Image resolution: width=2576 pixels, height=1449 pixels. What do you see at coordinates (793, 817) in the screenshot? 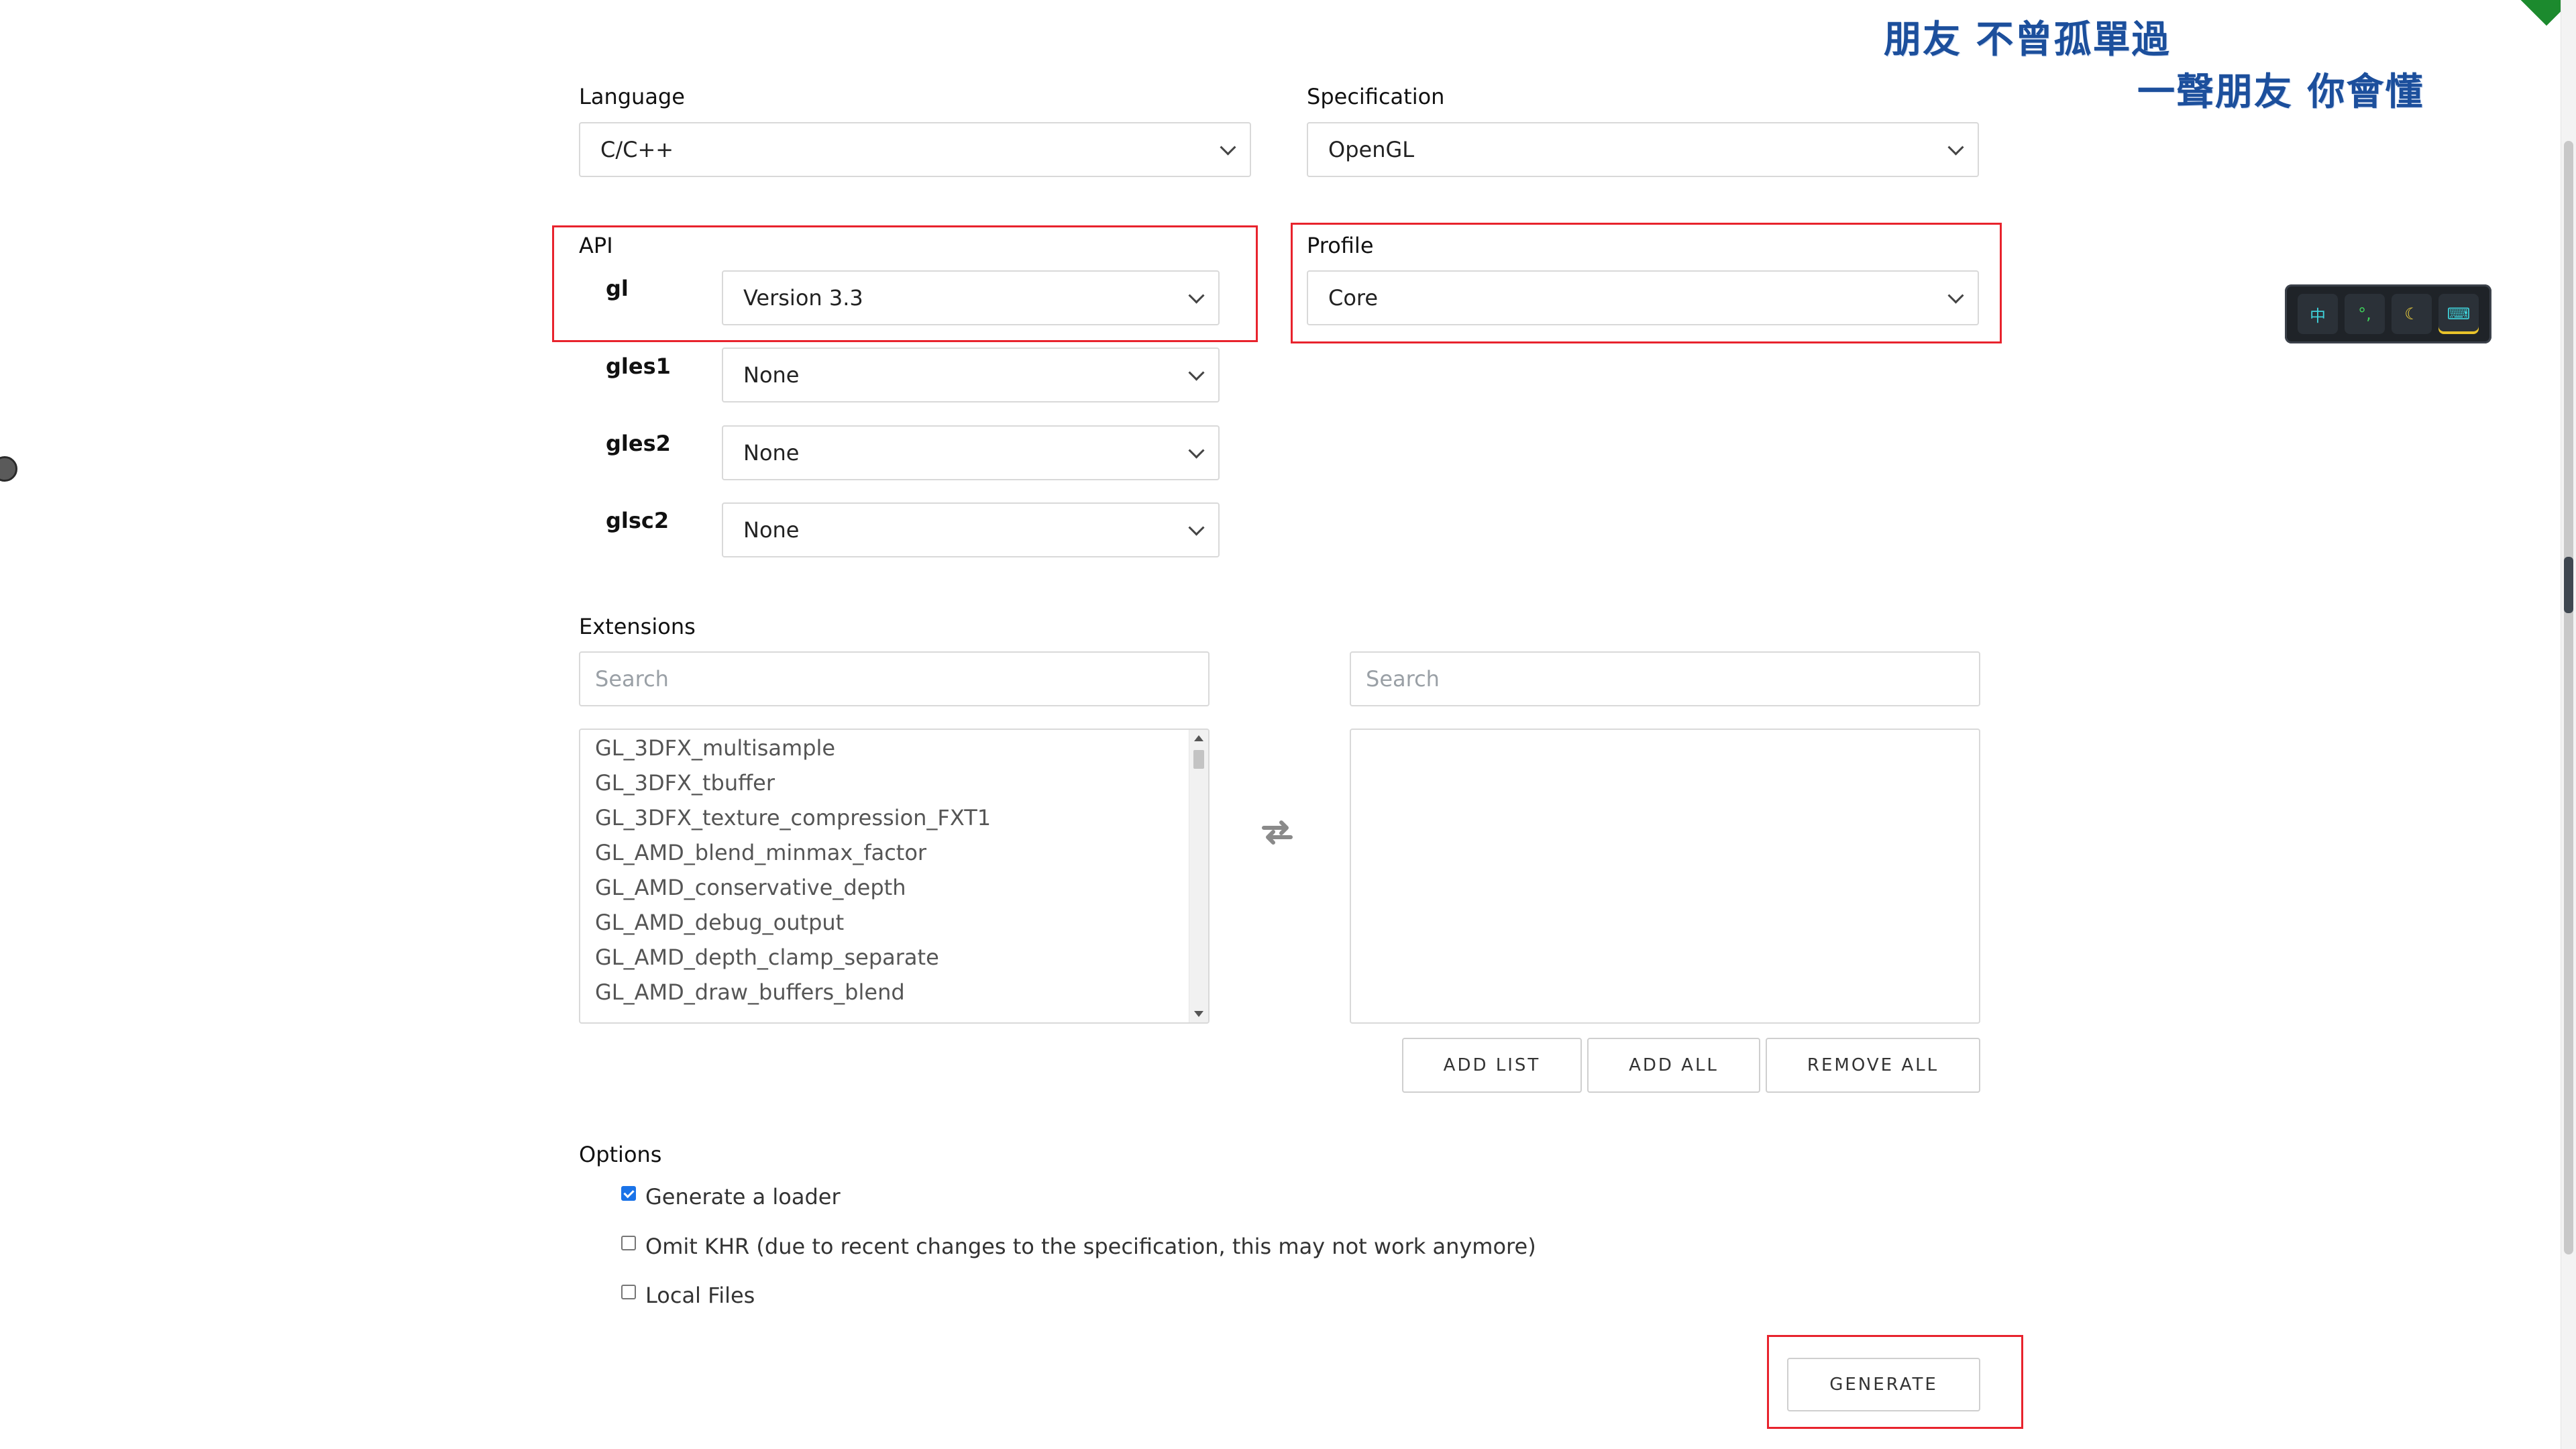
I see `list-item: GL_3DFX_texture_compression_FXT1` at bounding box center [793, 817].